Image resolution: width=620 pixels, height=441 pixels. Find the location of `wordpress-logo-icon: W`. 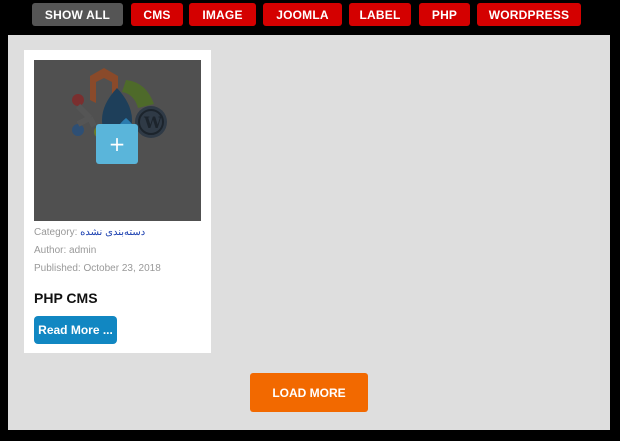

wordpress-logo-icon: W is located at coordinates (151, 122).